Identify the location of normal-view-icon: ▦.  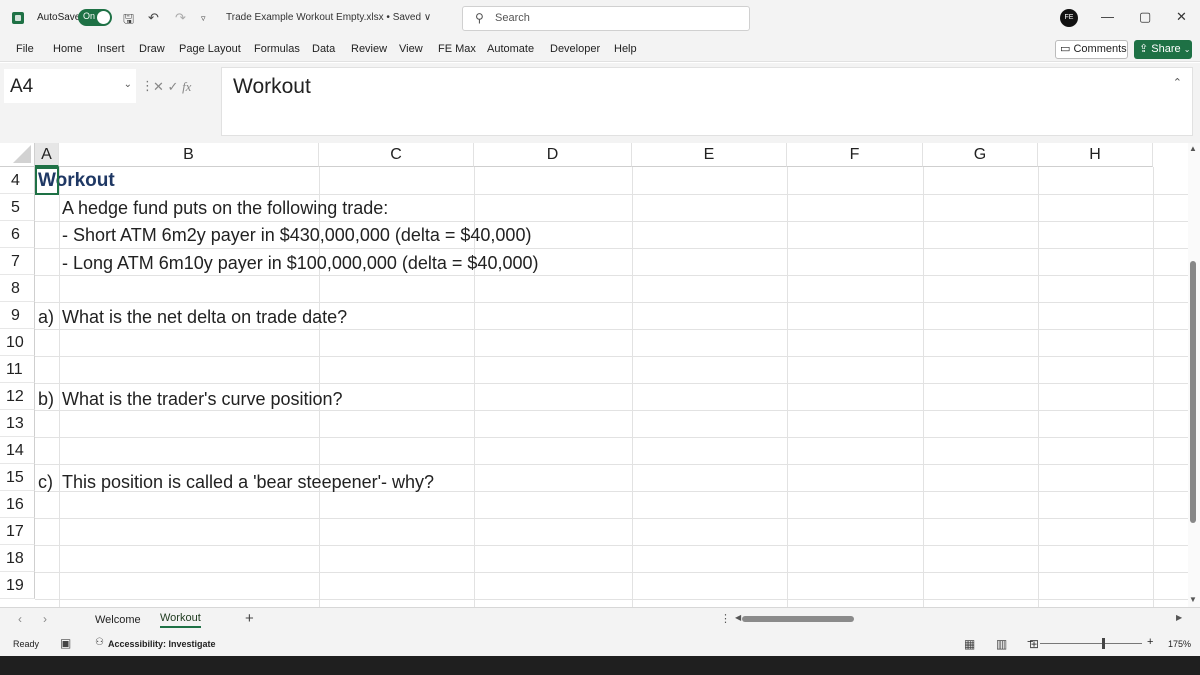
(969, 644).